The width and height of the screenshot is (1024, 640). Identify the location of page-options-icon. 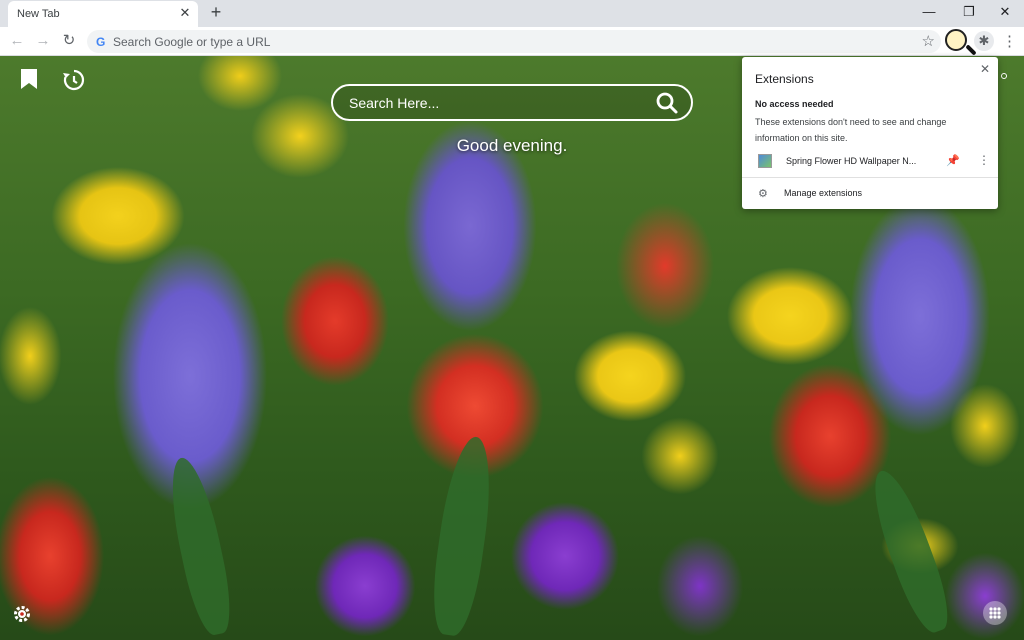
(1004, 76).